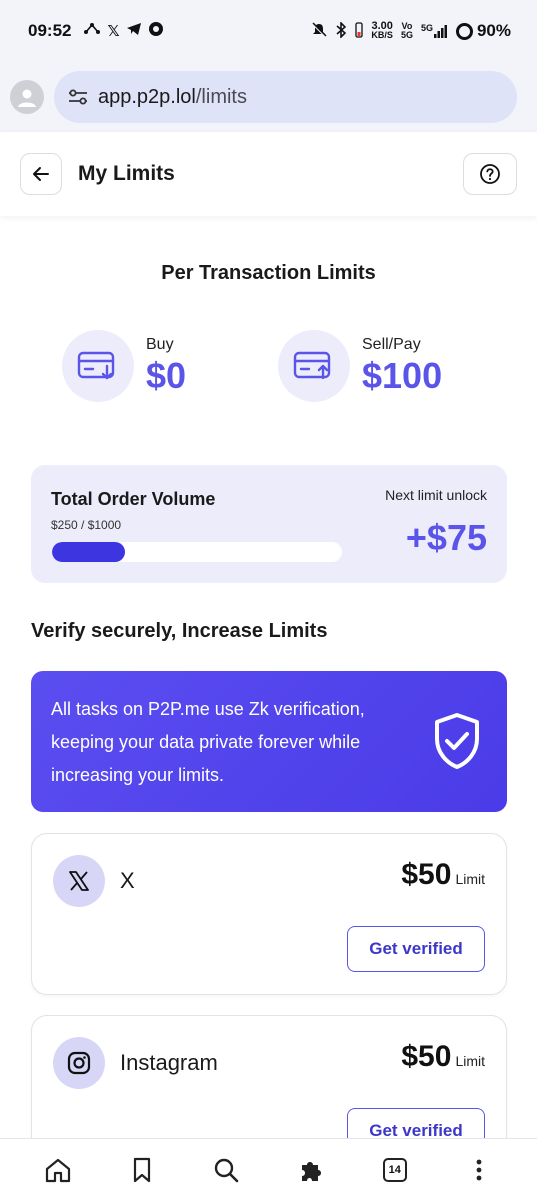 The height and width of the screenshot is (1200, 537). I want to click on extensions-puzzle-icon, so click(311, 1170).